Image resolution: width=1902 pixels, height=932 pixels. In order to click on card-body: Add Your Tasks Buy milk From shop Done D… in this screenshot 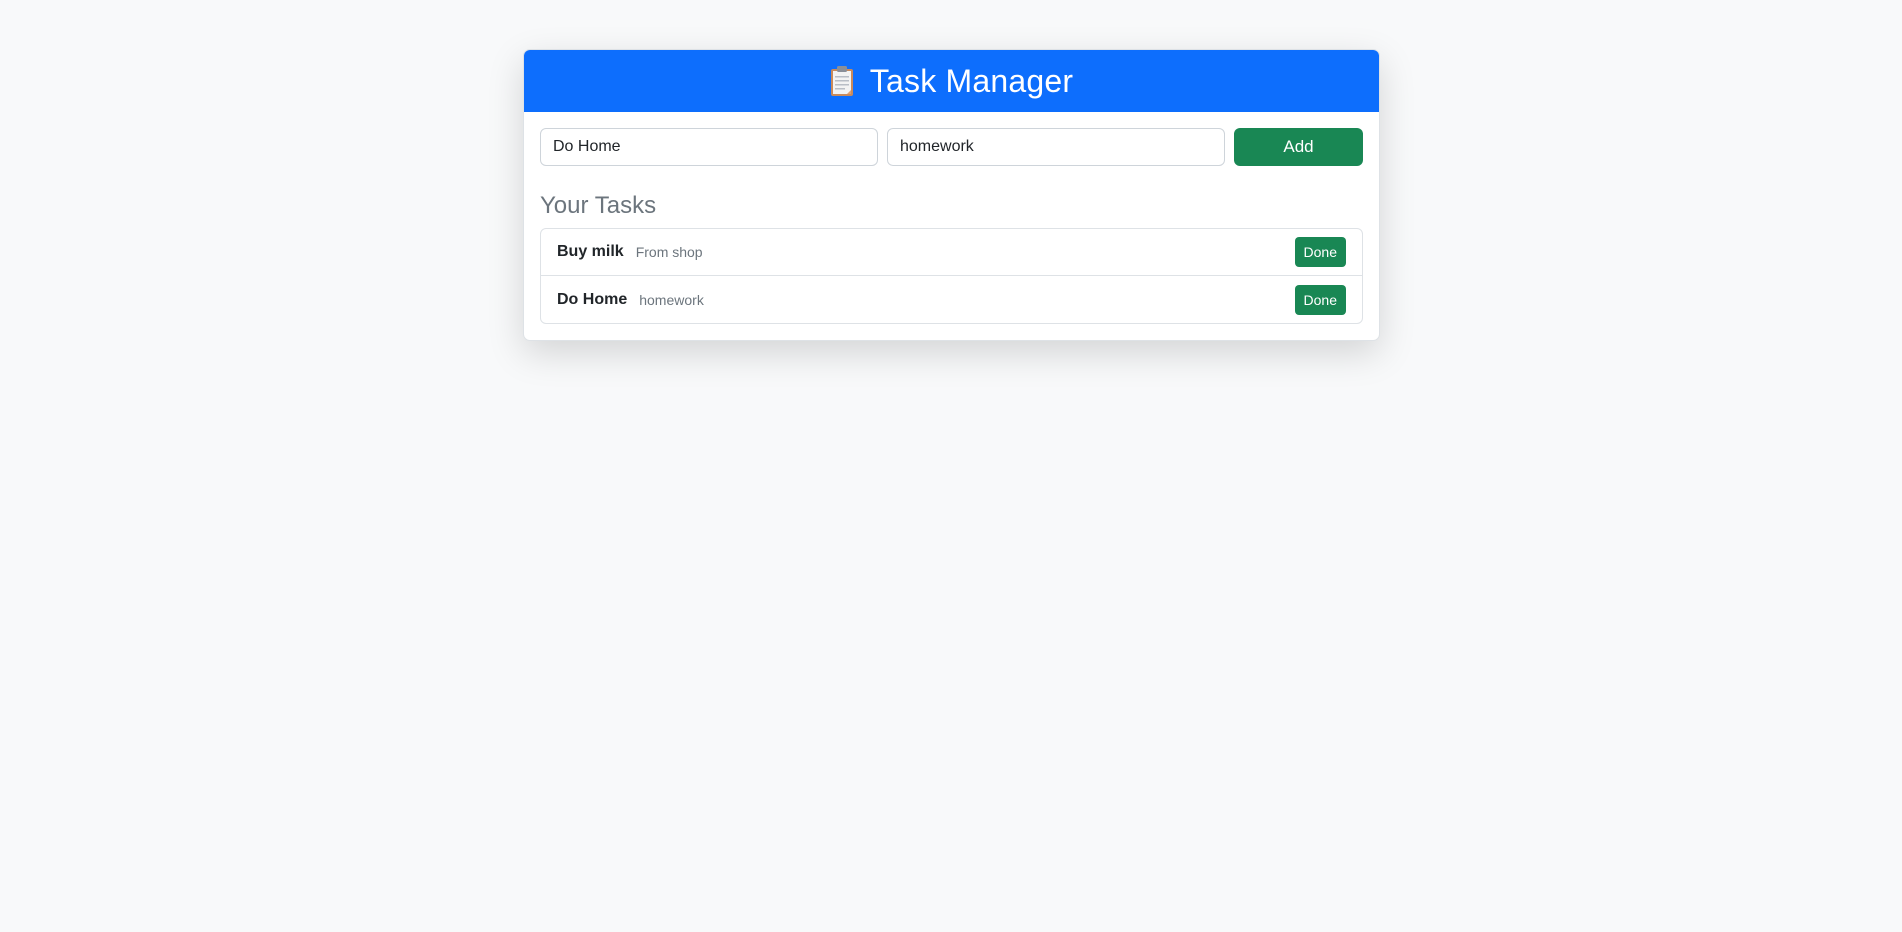, I will do `click(951, 226)`.